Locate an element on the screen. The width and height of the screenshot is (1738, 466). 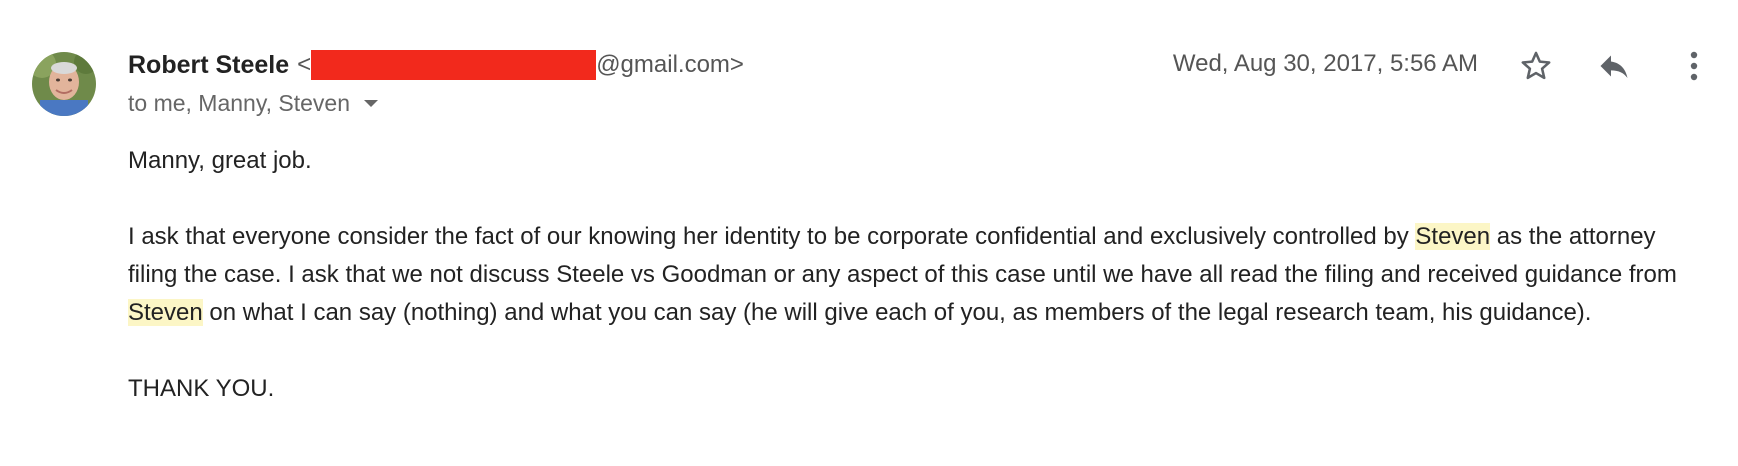
reply-button is located at coordinates (1614, 66).